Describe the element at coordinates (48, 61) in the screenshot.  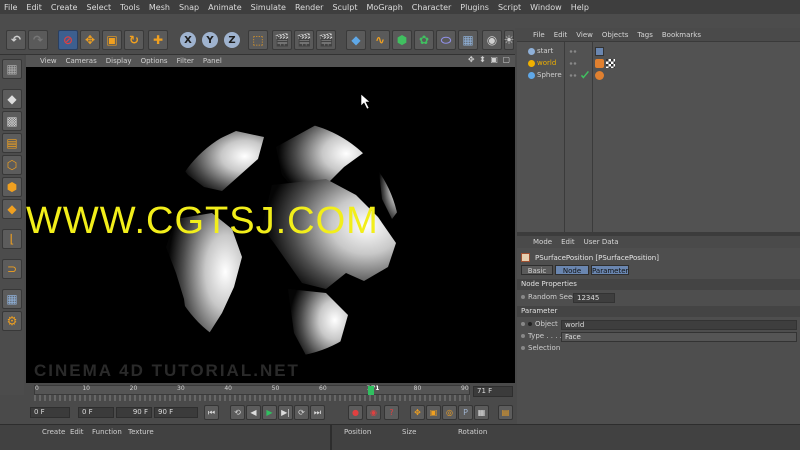
I see `viewport-menu-view: View` at that location.